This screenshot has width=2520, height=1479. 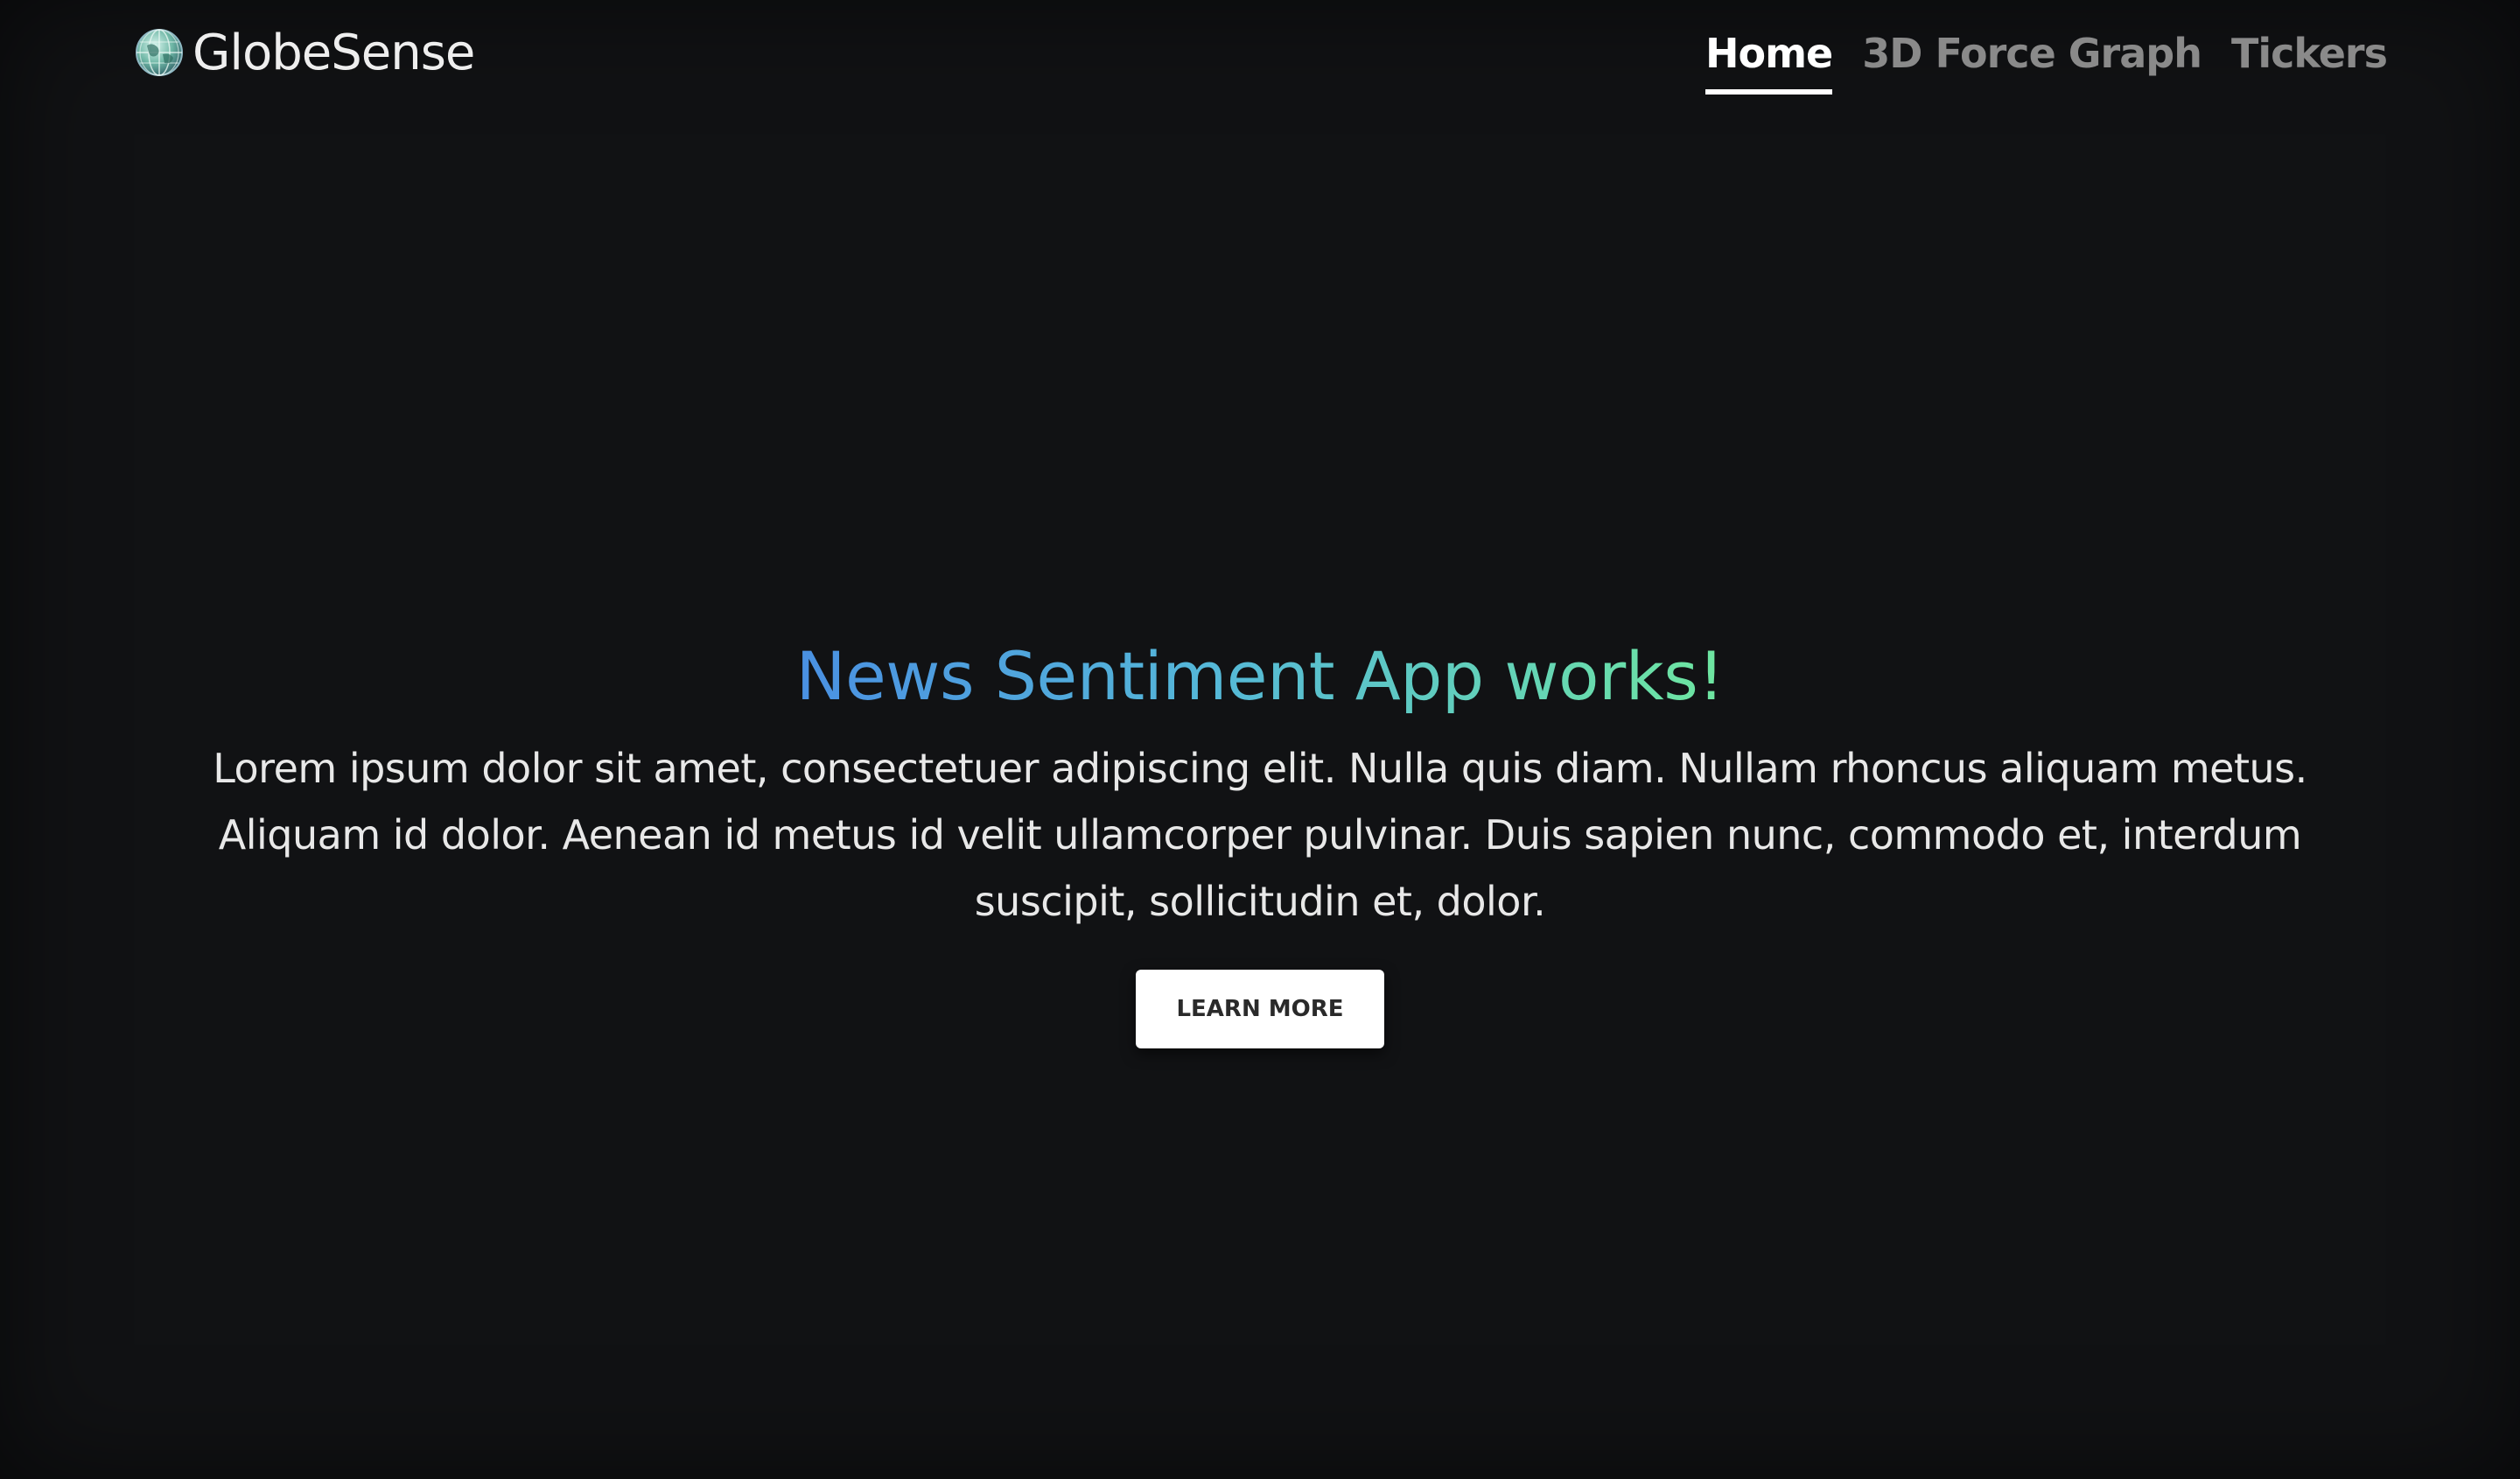 What do you see at coordinates (1260, 1009) in the screenshot?
I see `learn-more-button: LEARN MORE` at bounding box center [1260, 1009].